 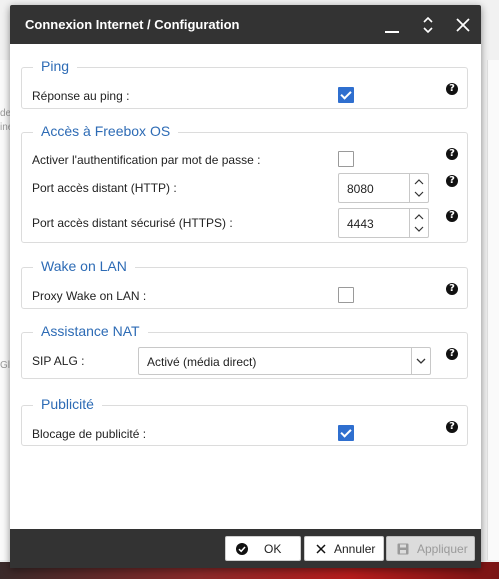 I want to click on group-freebox-os-legend: Accès à Freebox OS, so click(x=106, y=131).